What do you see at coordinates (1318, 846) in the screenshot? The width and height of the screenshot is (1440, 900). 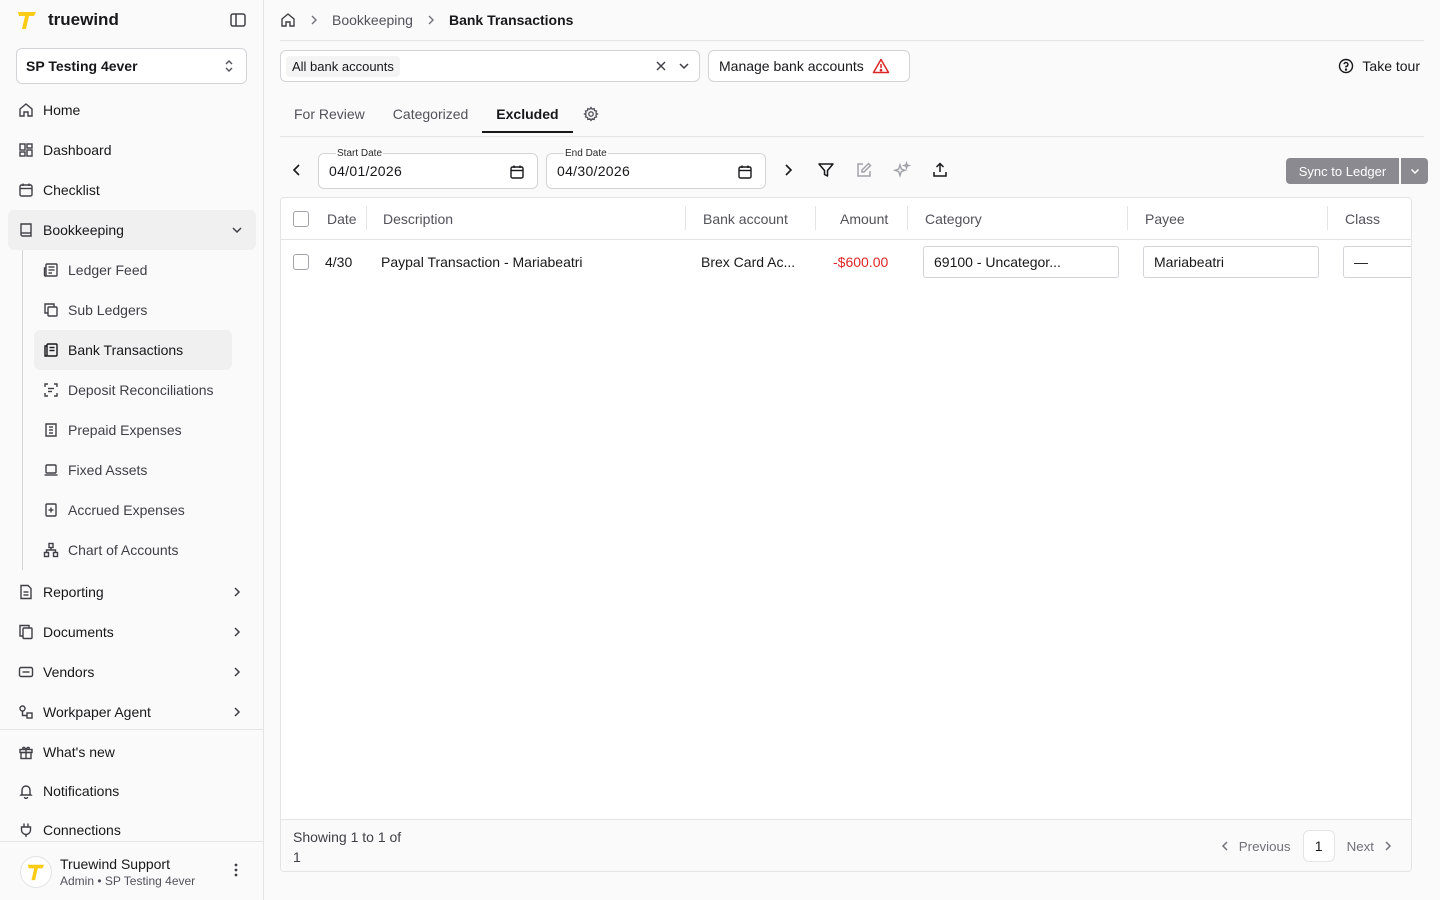 I see `page-number-button: 1` at bounding box center [1318, 846].